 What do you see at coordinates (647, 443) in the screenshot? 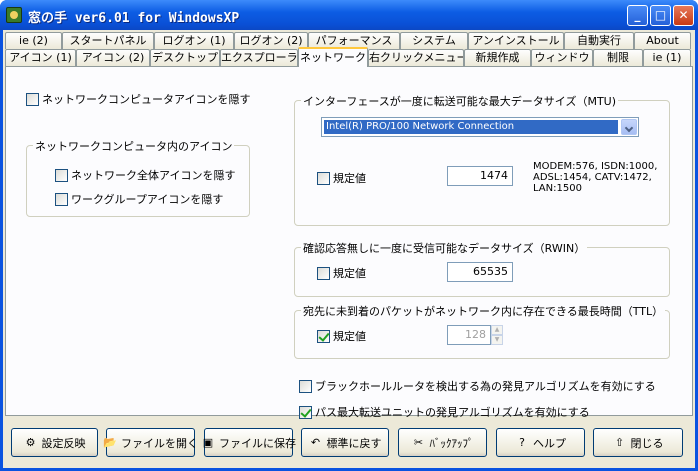
I see `close-label: 閉じる` at bounding box center [647, 443].